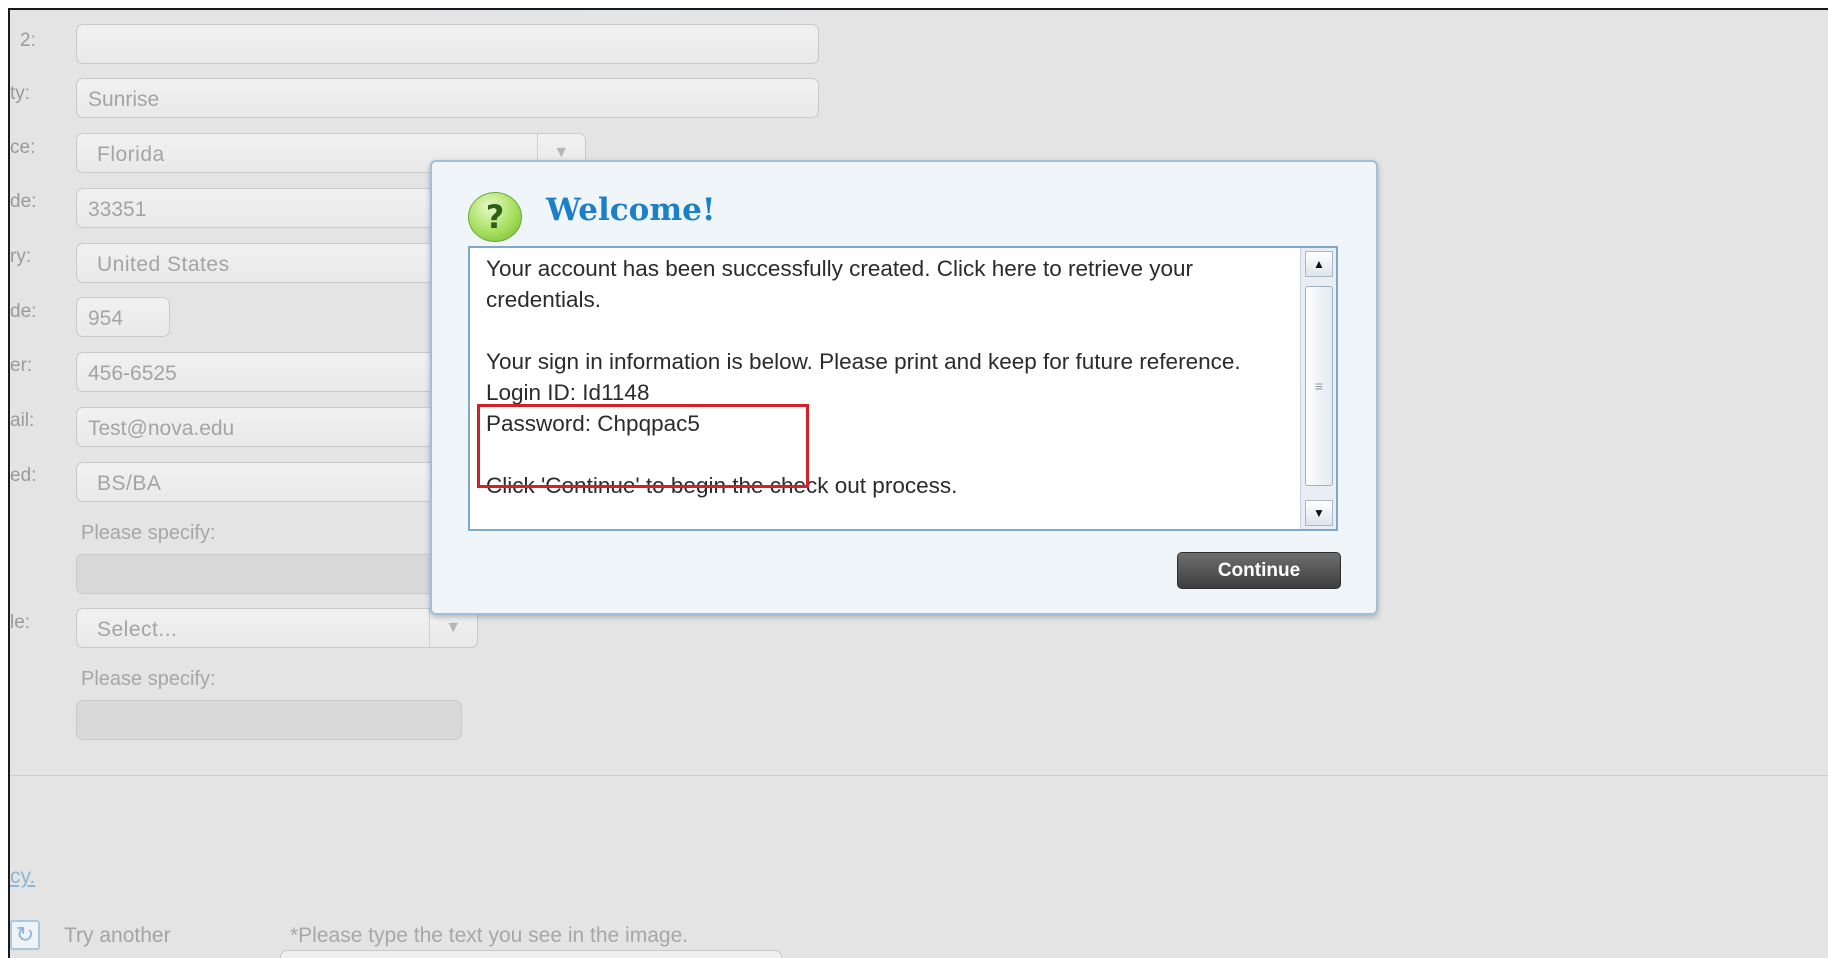 This screenshot has width=1828, height=958. What do you see at coordinates (276, 372) in the screenshot?
I see `phone-field: 456-6525` at bounding box center [276, 372].